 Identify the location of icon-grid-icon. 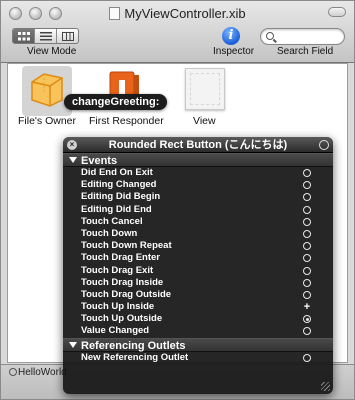
(23, 35).